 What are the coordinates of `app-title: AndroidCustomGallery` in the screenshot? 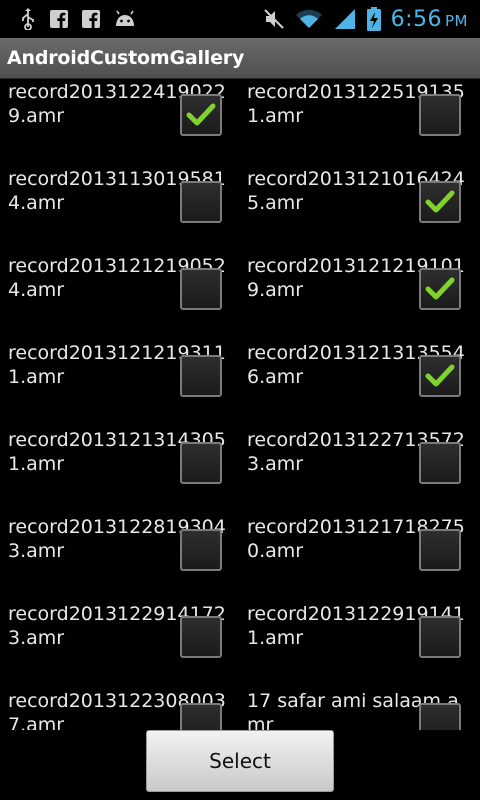 It's located at (126, 58).